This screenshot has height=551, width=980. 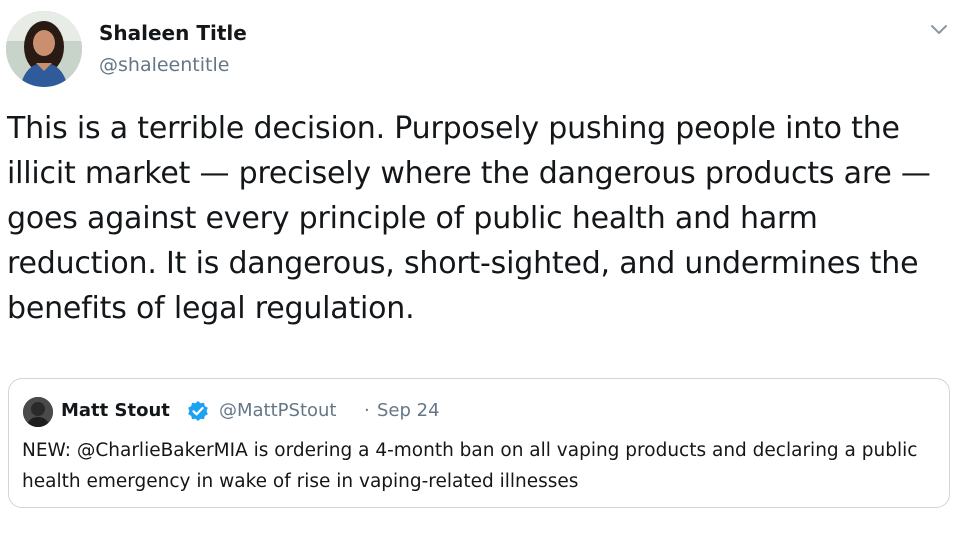 I want to click on author-display-name: Shaleen Title, so click(x=173, y=33).